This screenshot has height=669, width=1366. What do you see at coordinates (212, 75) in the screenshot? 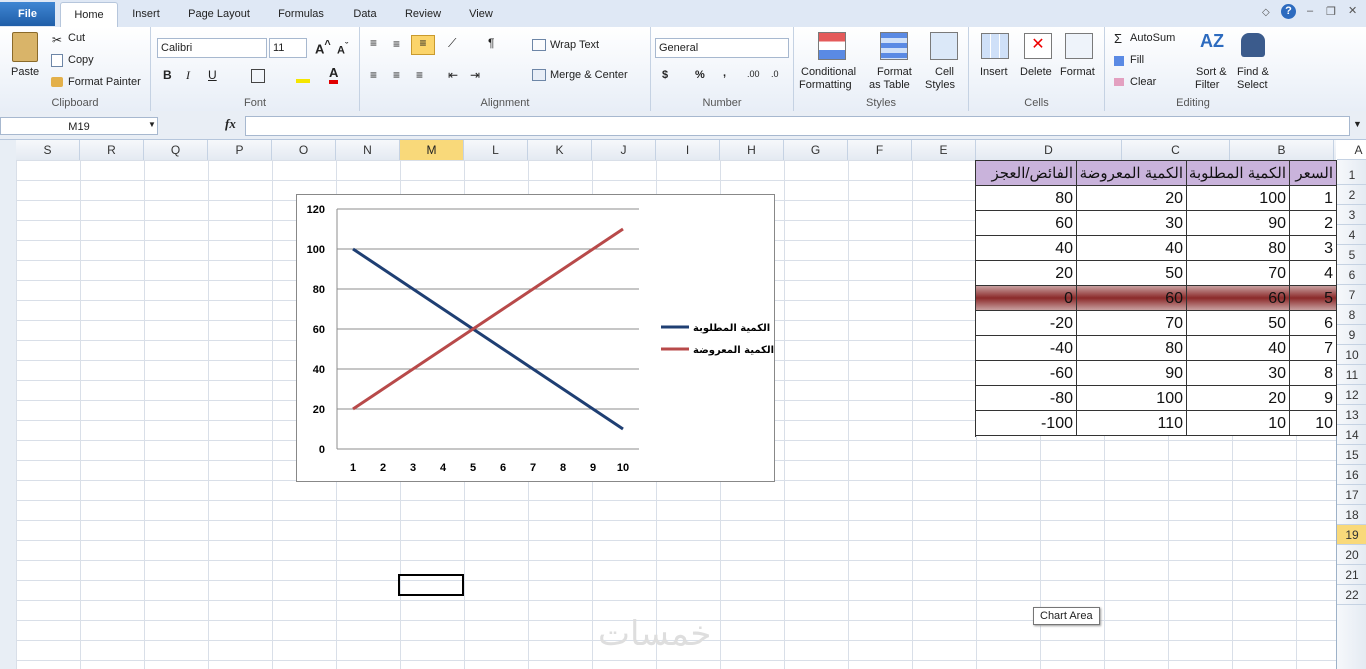
I see `underline-icon: U` at bounding box center [212, 75].